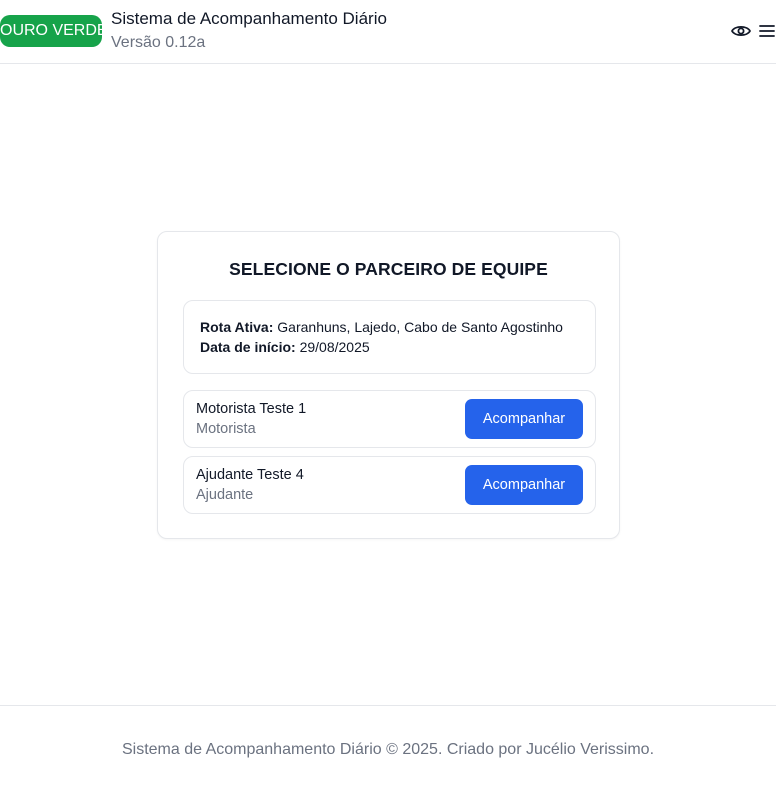 The height and width of the screenshot is (790, 776). I want to click on start-date-label: Data de início:, so click(248, 347).